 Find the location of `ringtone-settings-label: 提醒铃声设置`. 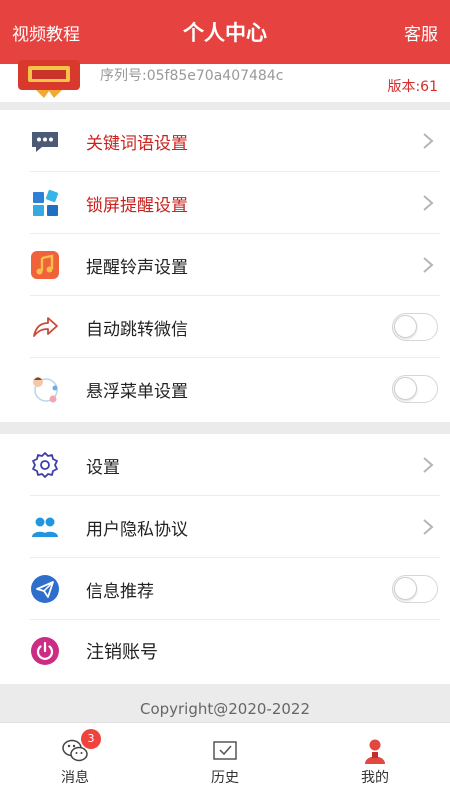

ringtone-settings-label: 提醒铃声设置 is located at coordinates (137, 268).